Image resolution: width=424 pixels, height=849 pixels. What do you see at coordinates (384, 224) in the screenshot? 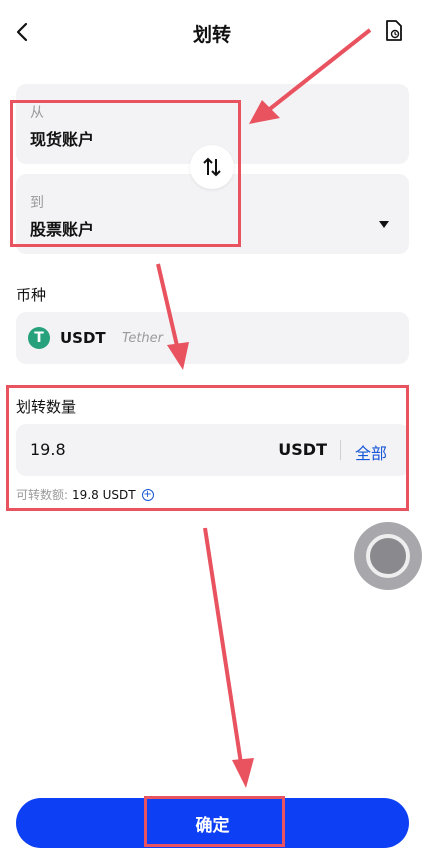
I see `caret-down-icon` at bounding box center [384, 224].